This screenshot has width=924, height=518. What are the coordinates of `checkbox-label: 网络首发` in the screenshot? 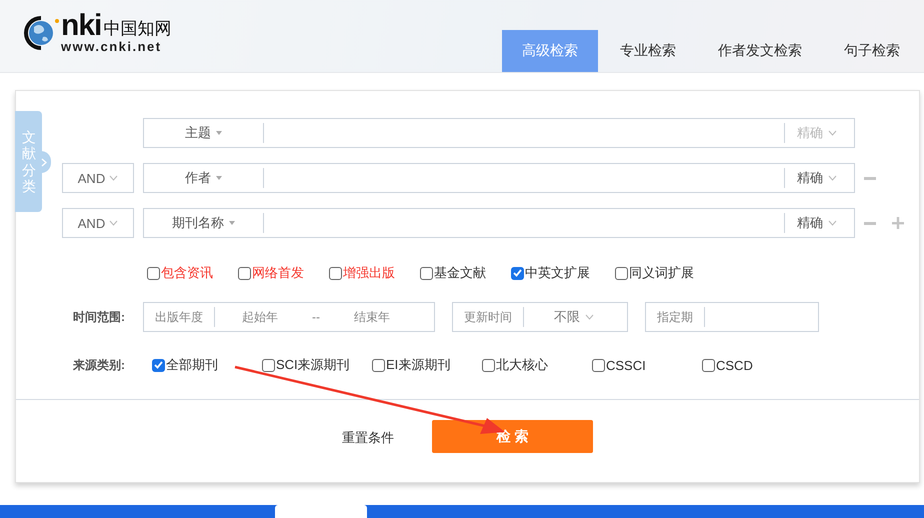 It's located at (278, 273).